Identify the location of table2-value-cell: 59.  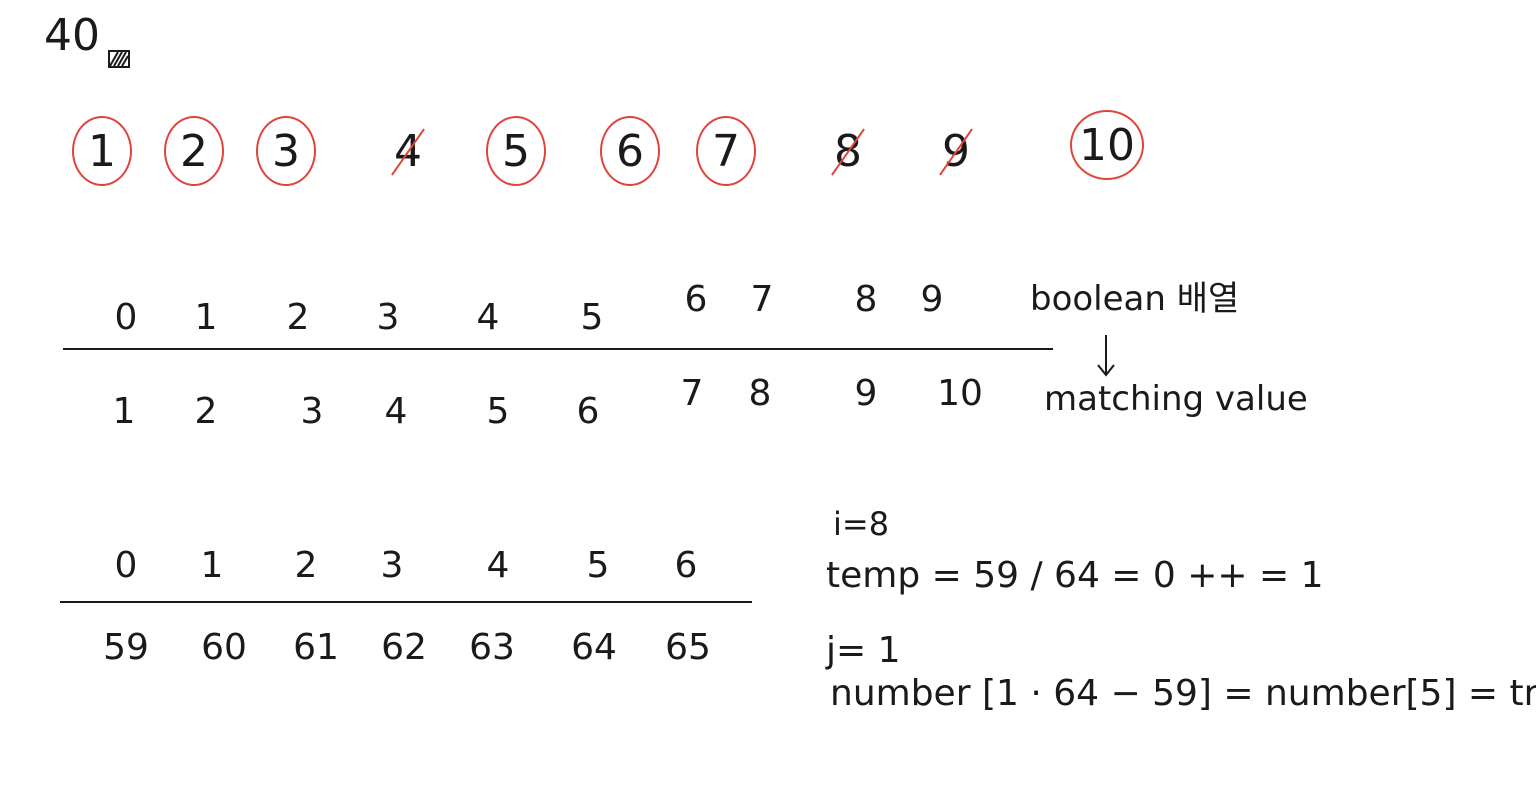
(126, 647).